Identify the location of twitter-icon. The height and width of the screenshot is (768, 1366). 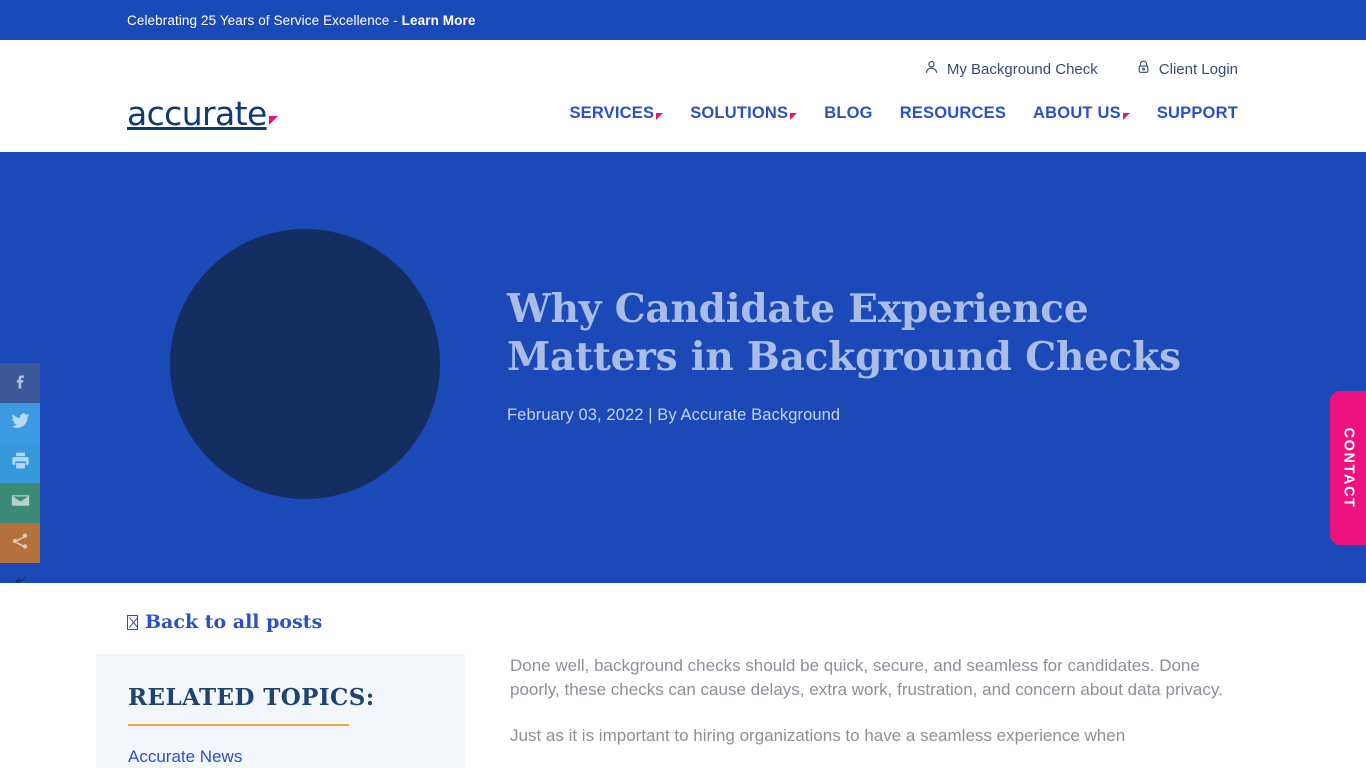
(20, 423).